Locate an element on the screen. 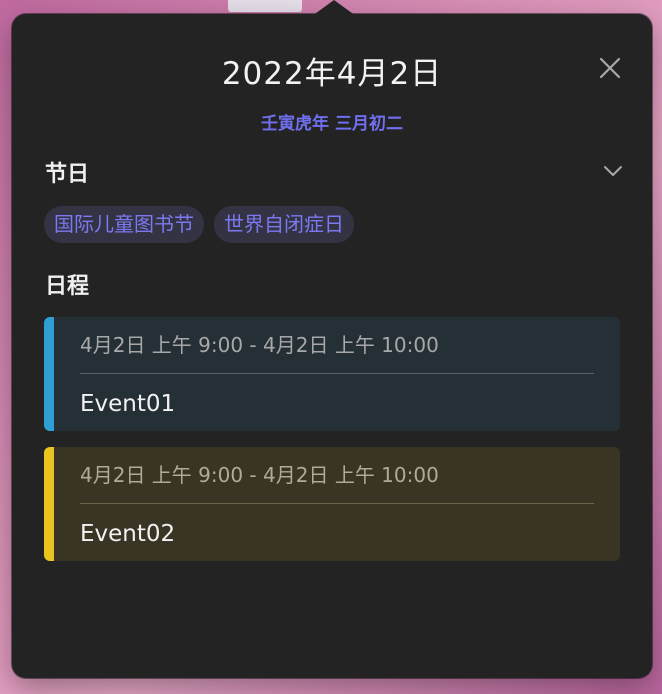 Image resolution: width=662 pixels, height=694 pixels. lunar-date: 壬寅虎年 三月初二 is located at coordinates (332, 124).